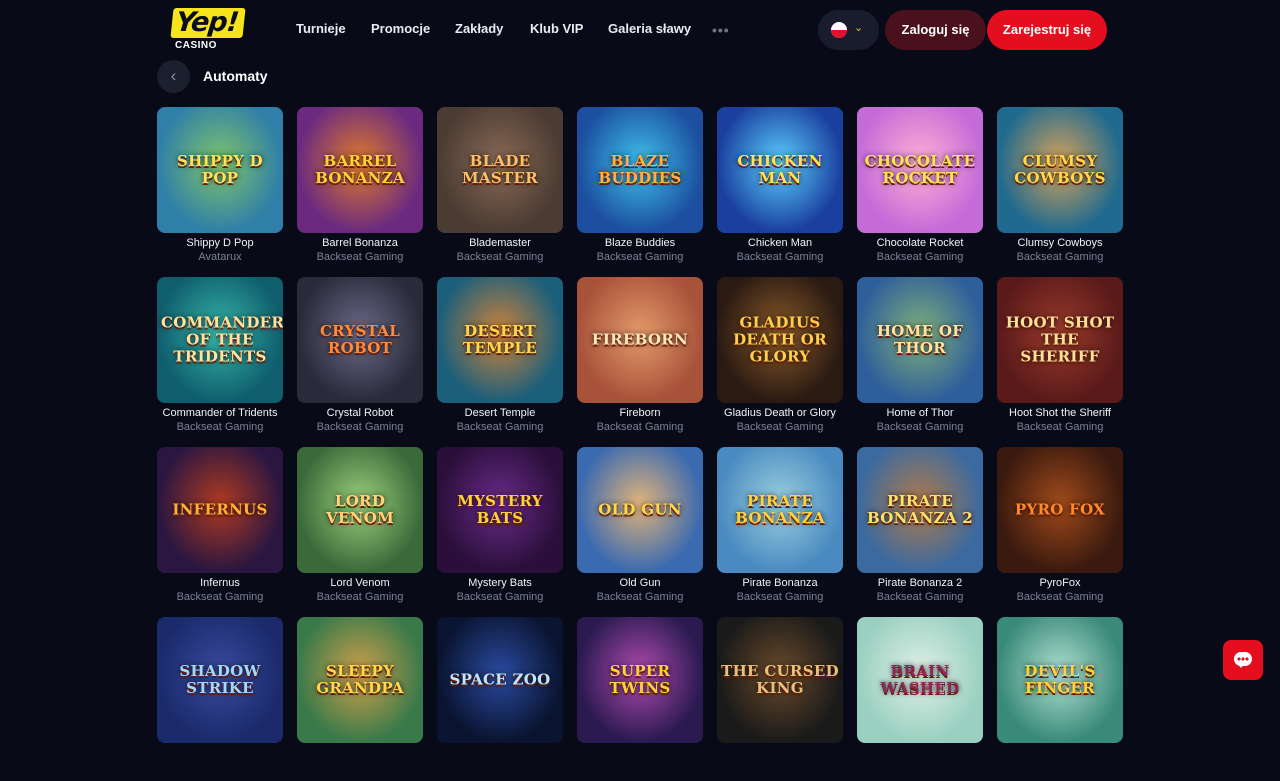  I want to click on game-thumbnail: BLADE MASTER, so click(500, 170).